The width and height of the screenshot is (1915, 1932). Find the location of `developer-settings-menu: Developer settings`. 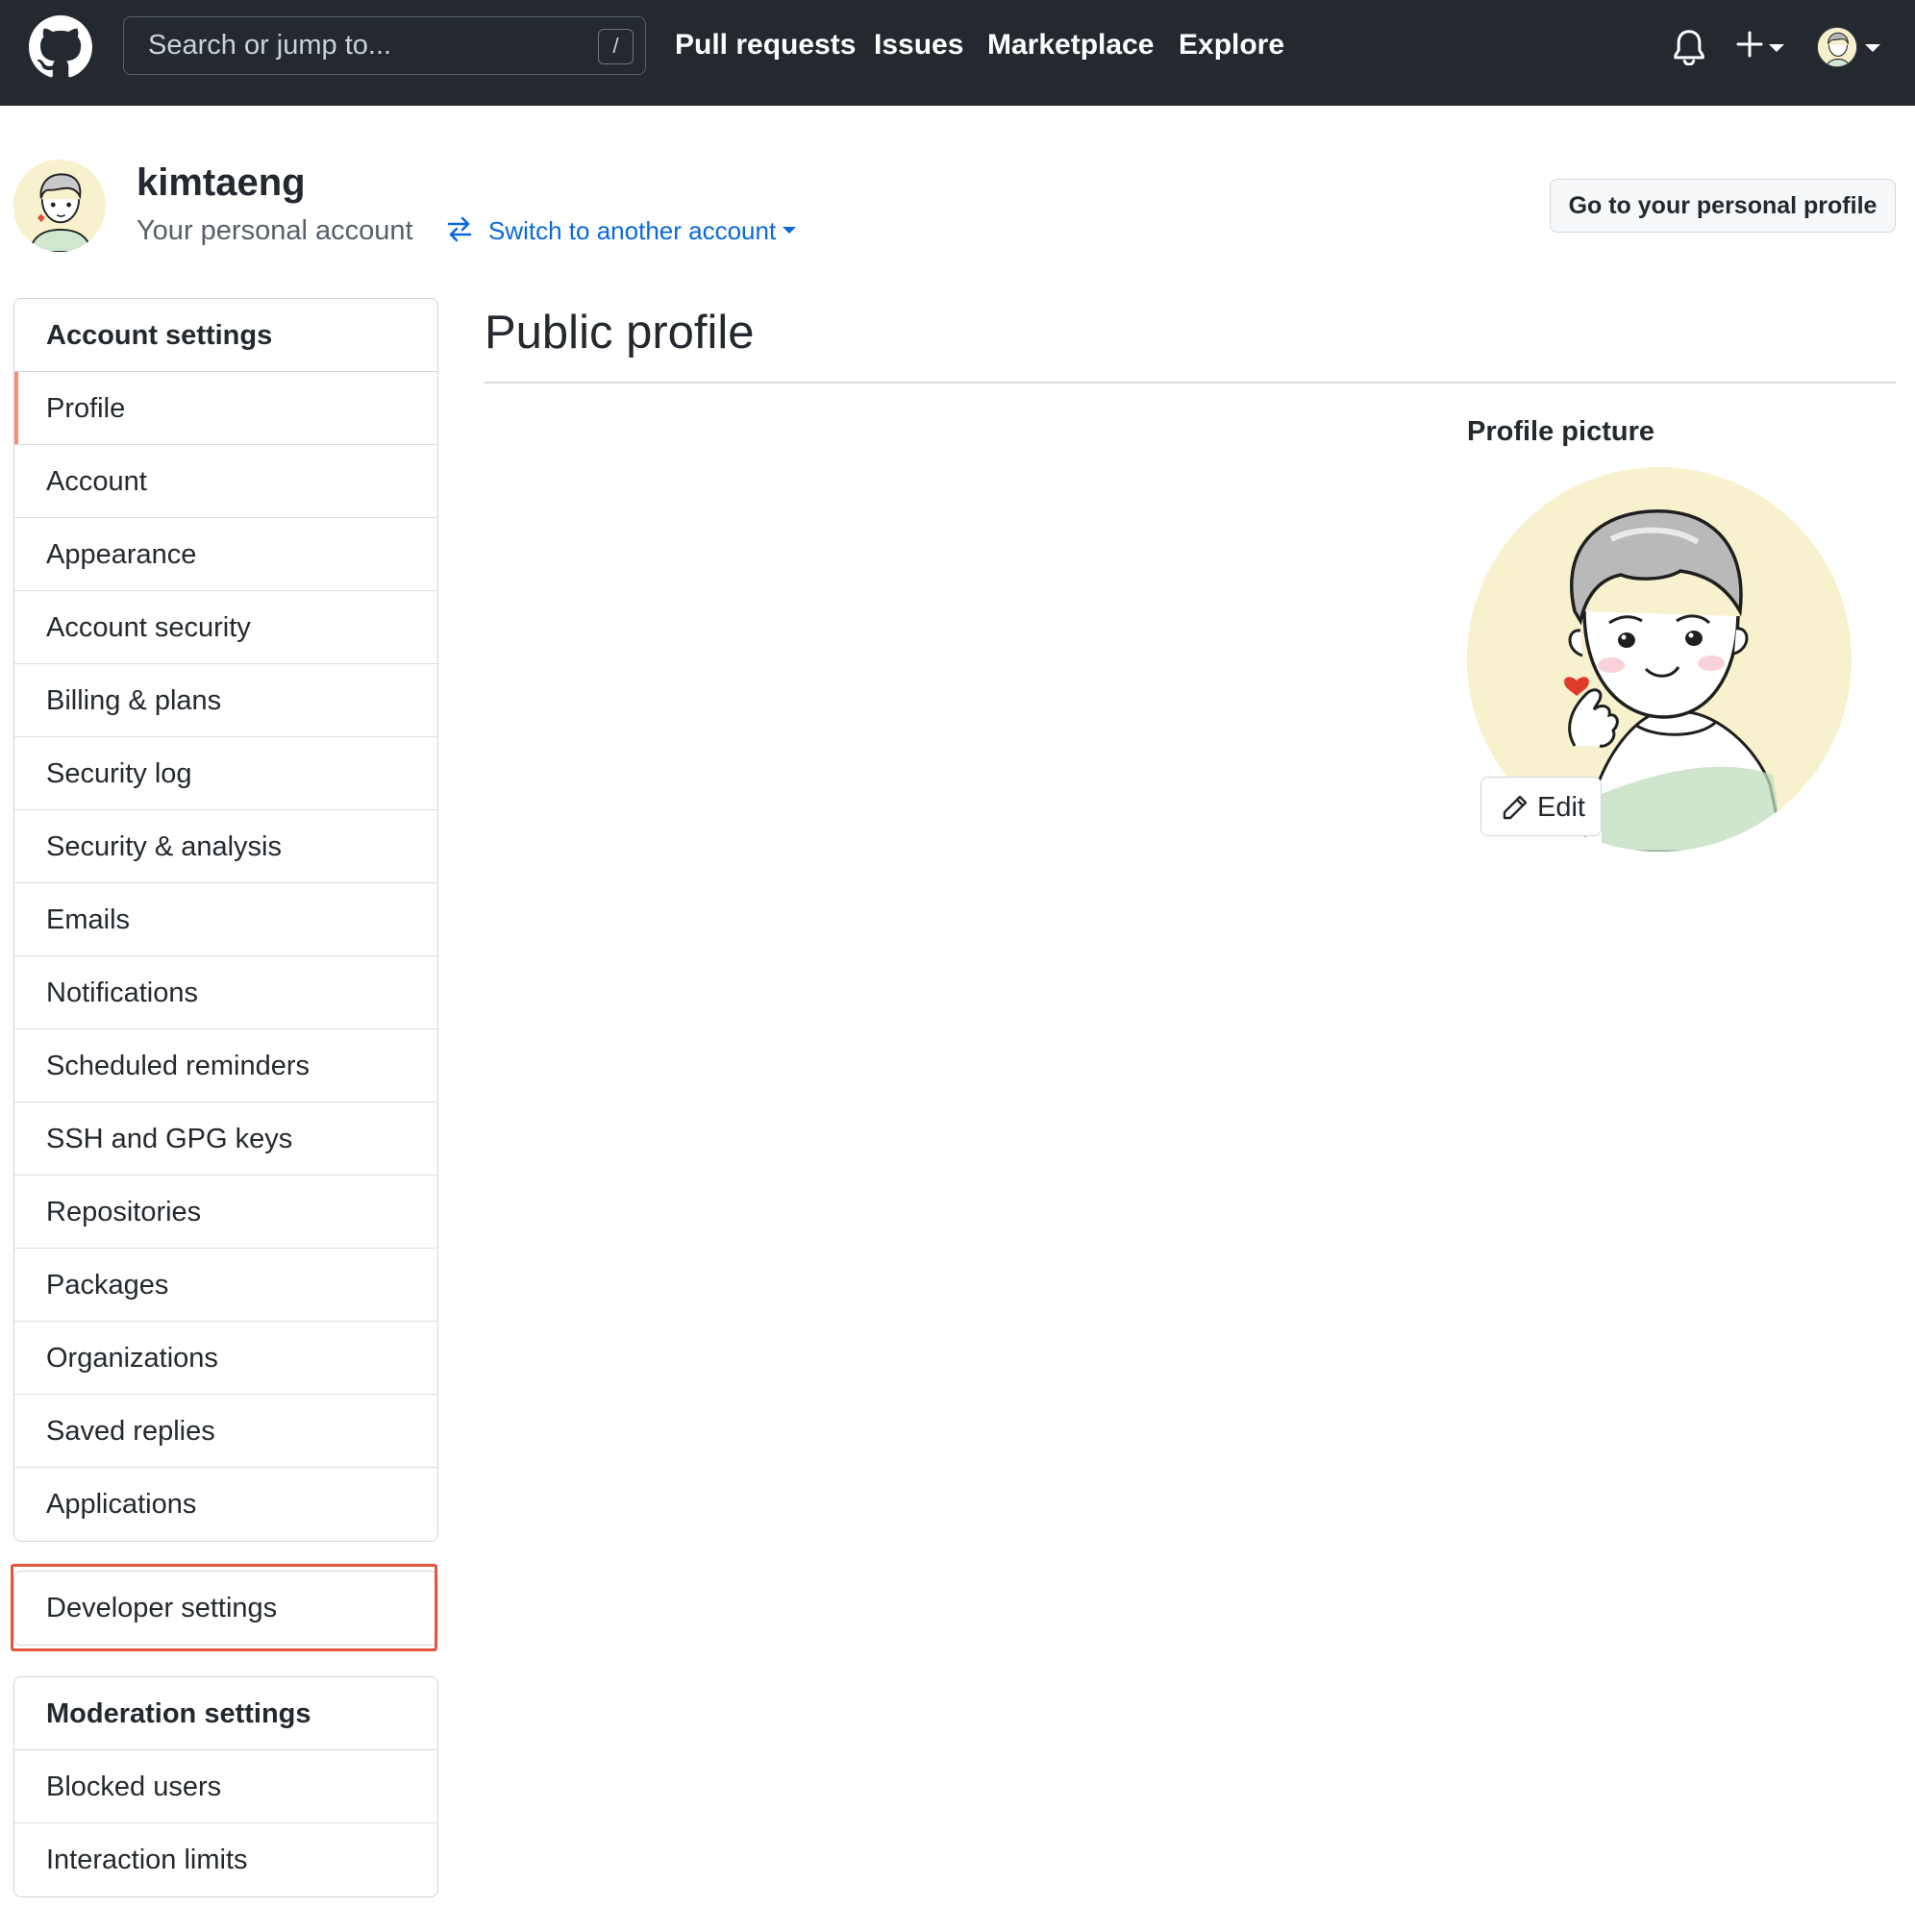

developer-settings-menu: Developer settings is located at coordinates (225, 1608).